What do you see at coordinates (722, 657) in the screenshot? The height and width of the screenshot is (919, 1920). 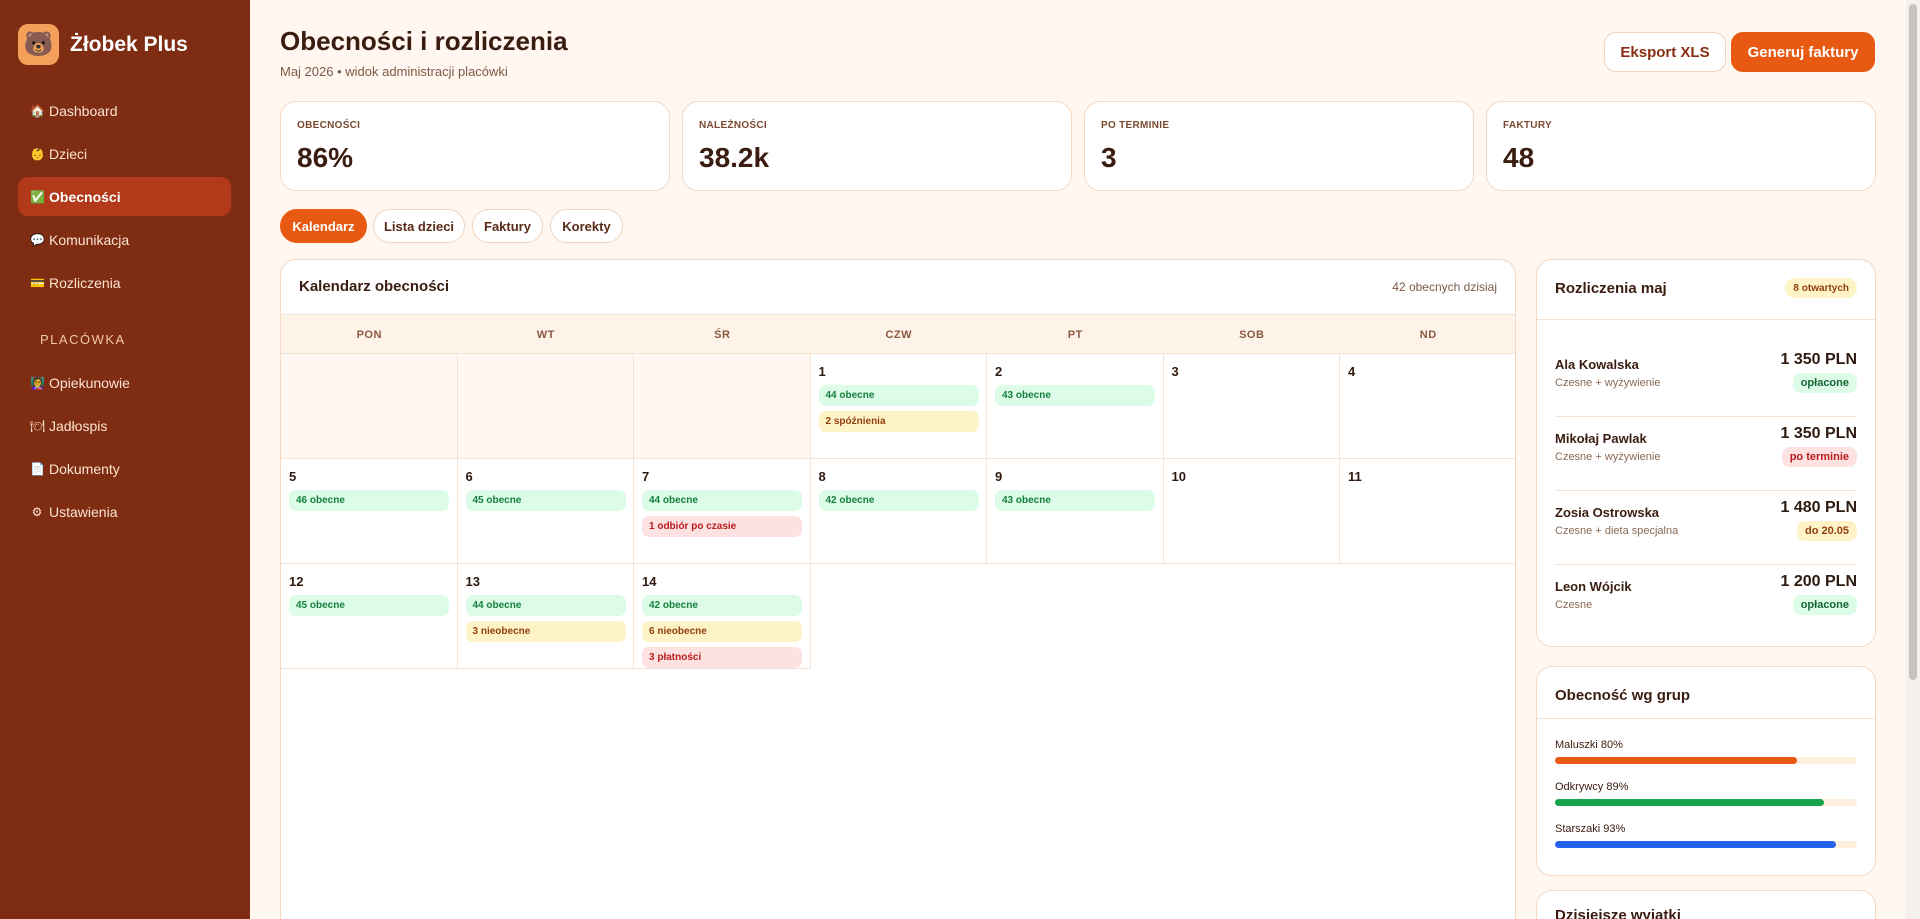 I see `attendance-event: 3 płatności` at bounding box center [722, 657].